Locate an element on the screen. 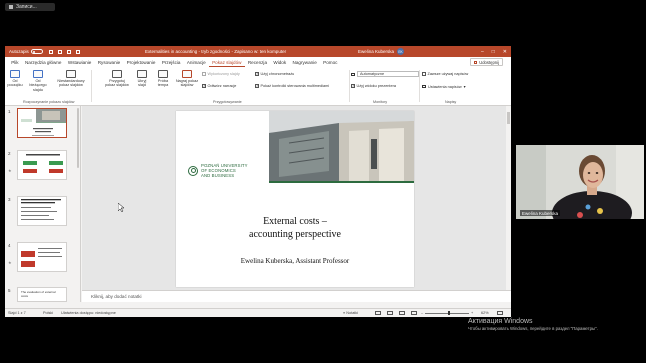  avatar: EK is located at coordinates (401, 51).